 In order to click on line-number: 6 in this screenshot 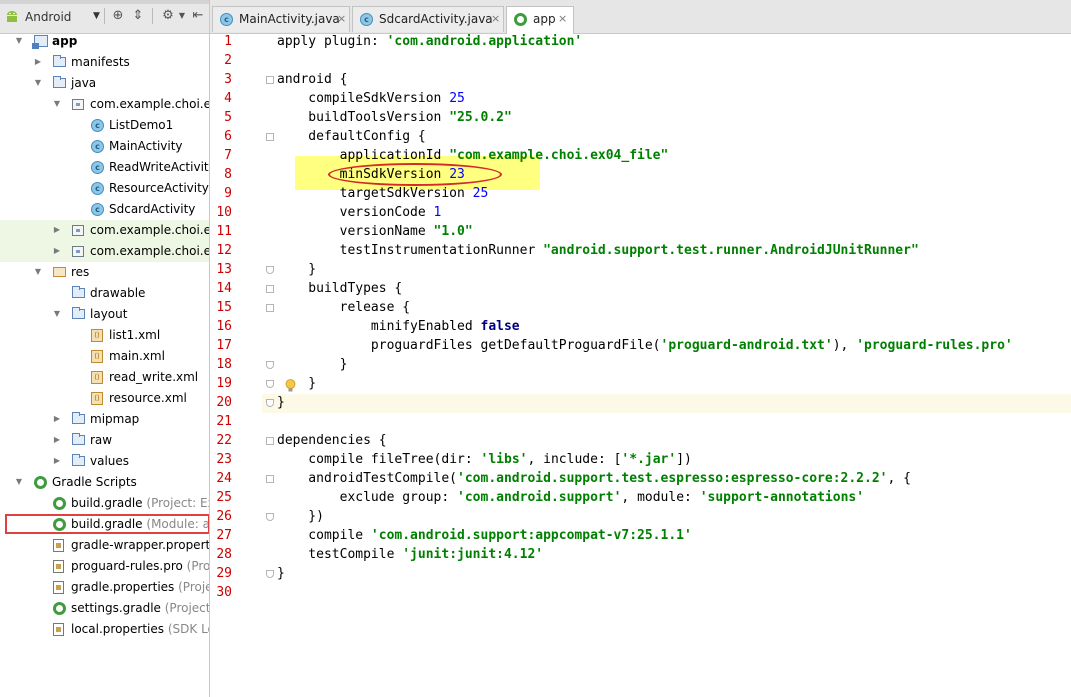, I will do `click(228, 136)`.